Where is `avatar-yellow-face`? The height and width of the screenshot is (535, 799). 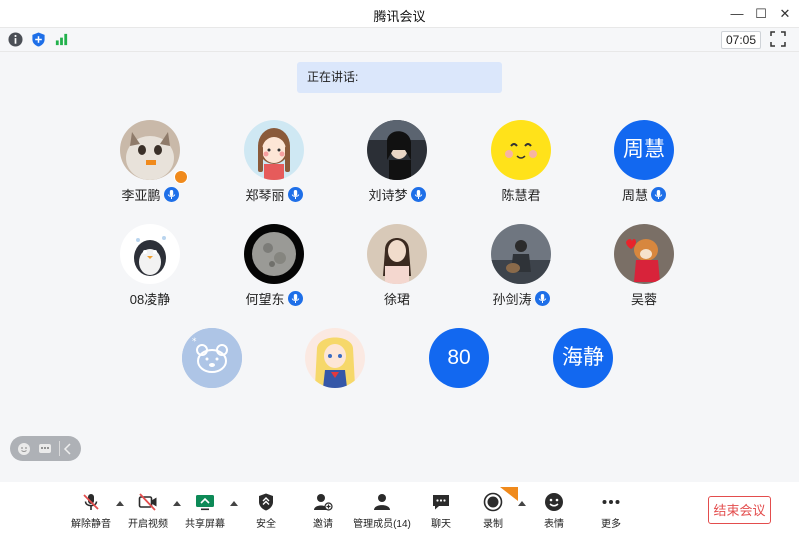
avatar-yellow-face is located at coordinates (521, 150).